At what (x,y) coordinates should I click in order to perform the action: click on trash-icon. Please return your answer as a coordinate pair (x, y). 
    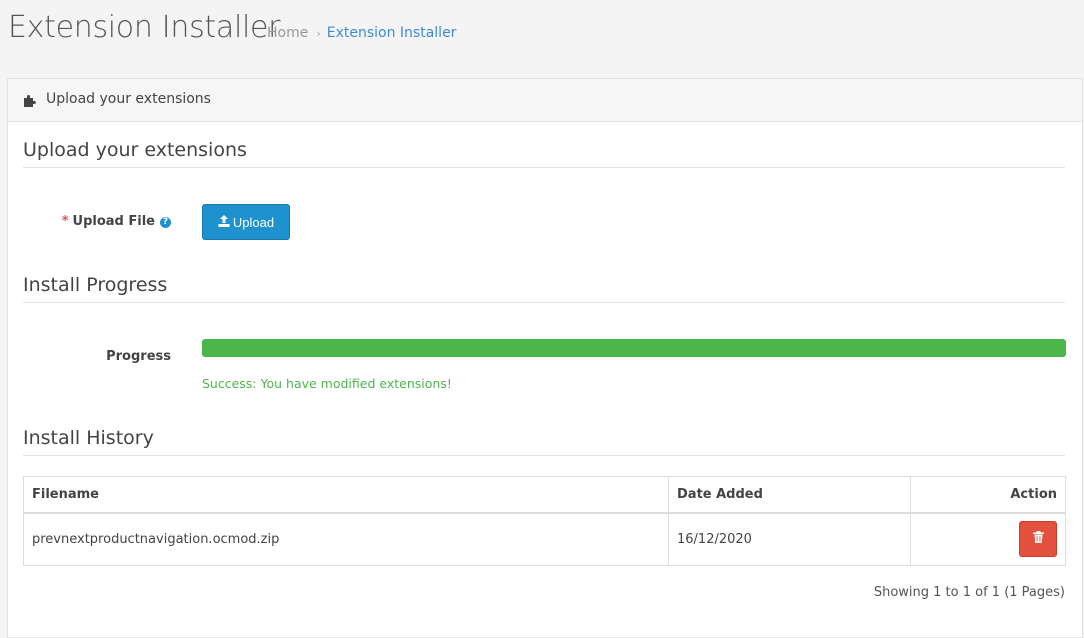
    Looking at the image, I should click on (1038, 539).